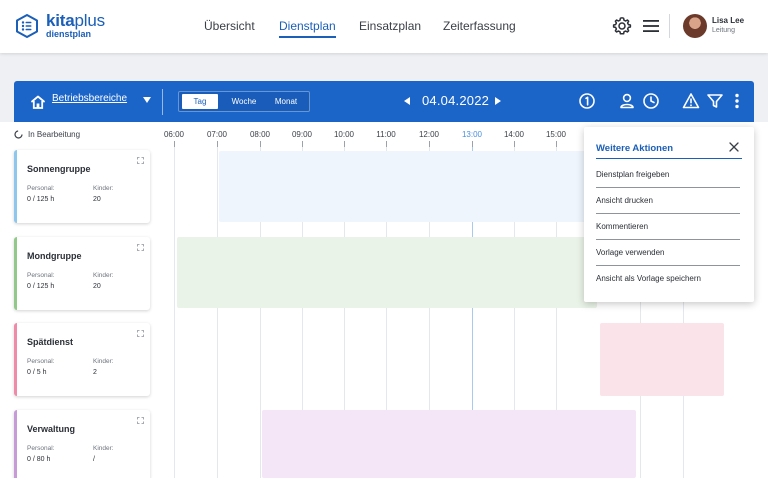  What do you see at coordinates (302, 134) in the screenshot?
I see `hour-label: 09:00` at bounding box center [302, 134].